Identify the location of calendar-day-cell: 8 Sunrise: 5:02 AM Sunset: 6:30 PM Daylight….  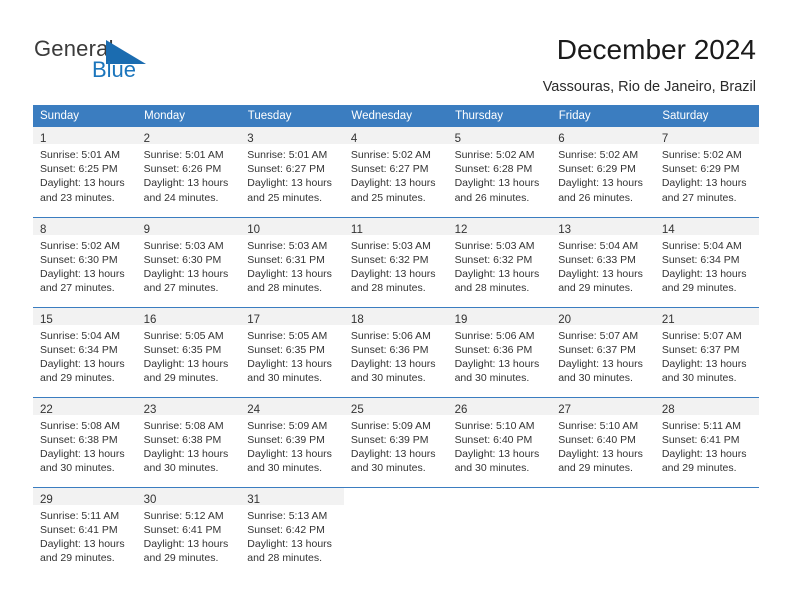
(85, 261).